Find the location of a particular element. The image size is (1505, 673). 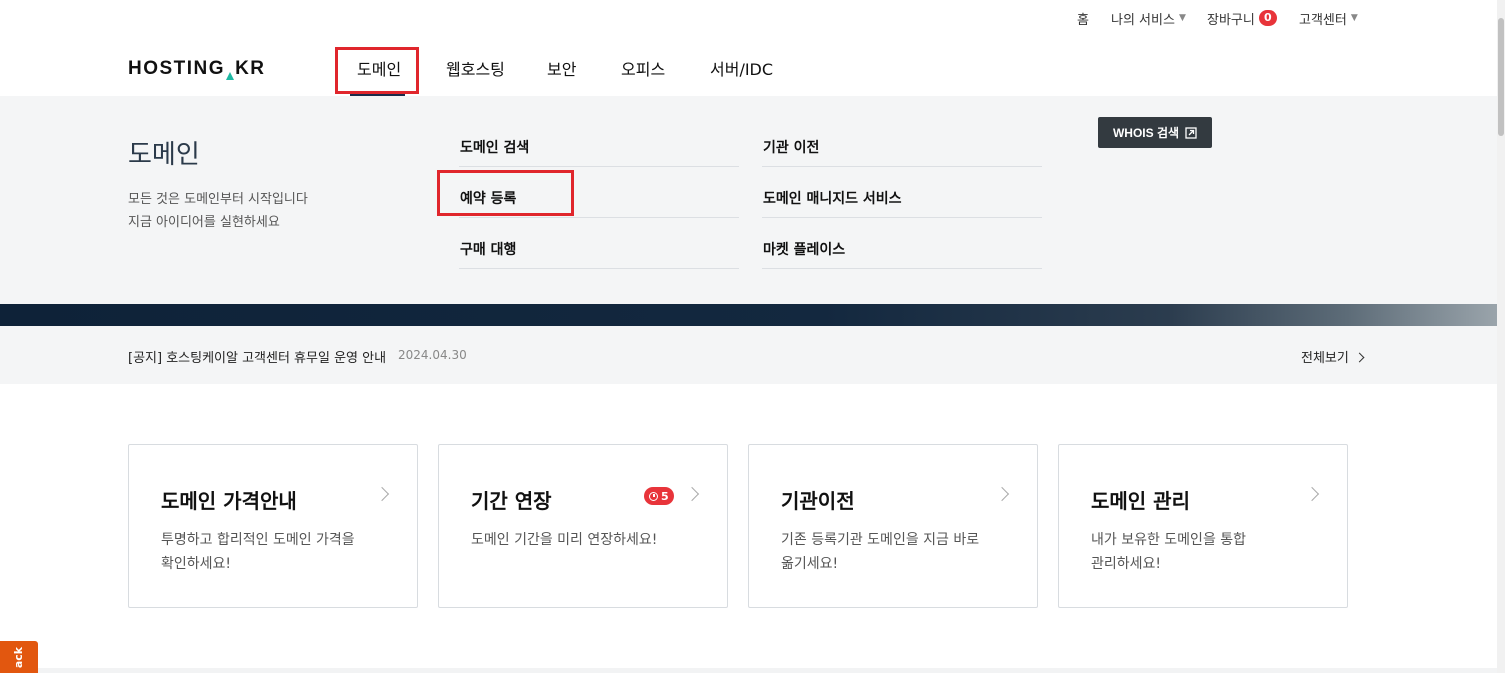

utility-home-label: 홈 is located at coordinates (1083, 20).